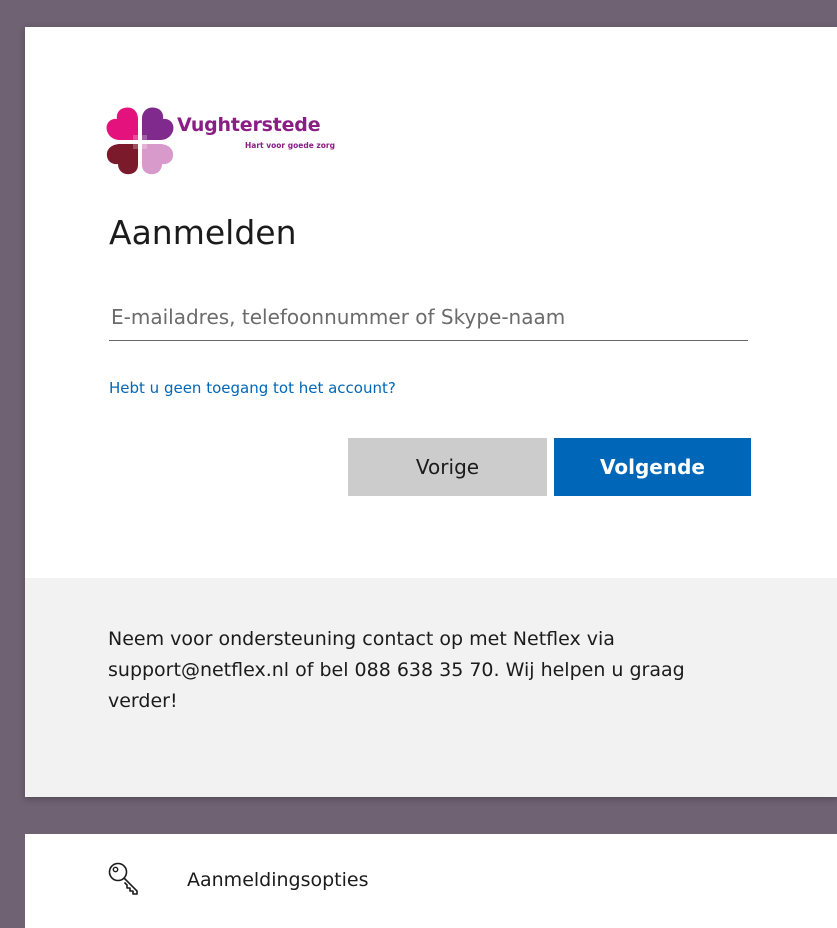  I want to click on email-input, so click(428, 317).